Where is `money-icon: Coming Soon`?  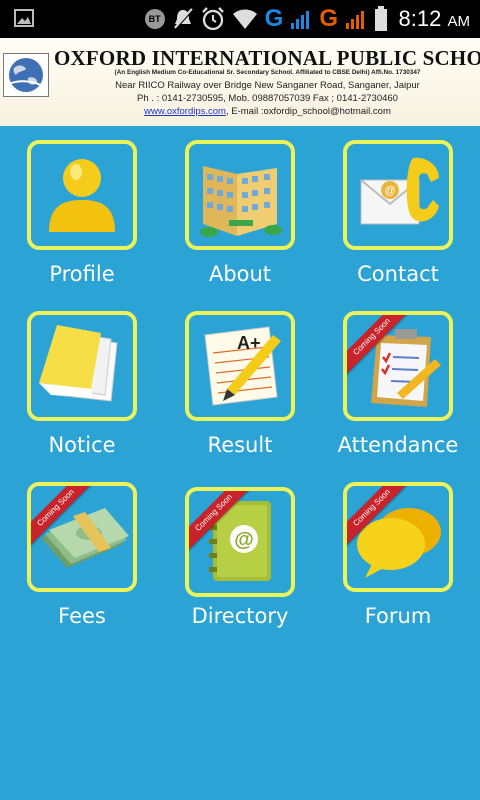
money-icon: Coming Soon is located at coordinates (82, 537).